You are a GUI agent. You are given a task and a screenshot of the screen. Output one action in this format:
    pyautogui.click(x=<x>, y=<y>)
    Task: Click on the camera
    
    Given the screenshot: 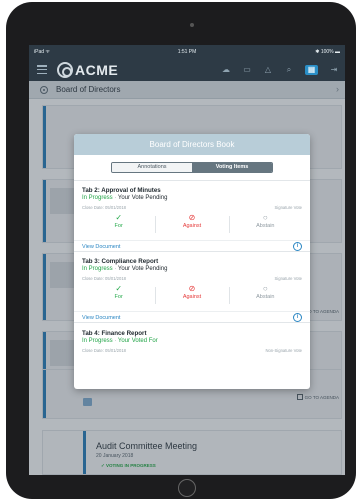 What is the action you would take?
    pyautogui.click(x=192, y=25)
    